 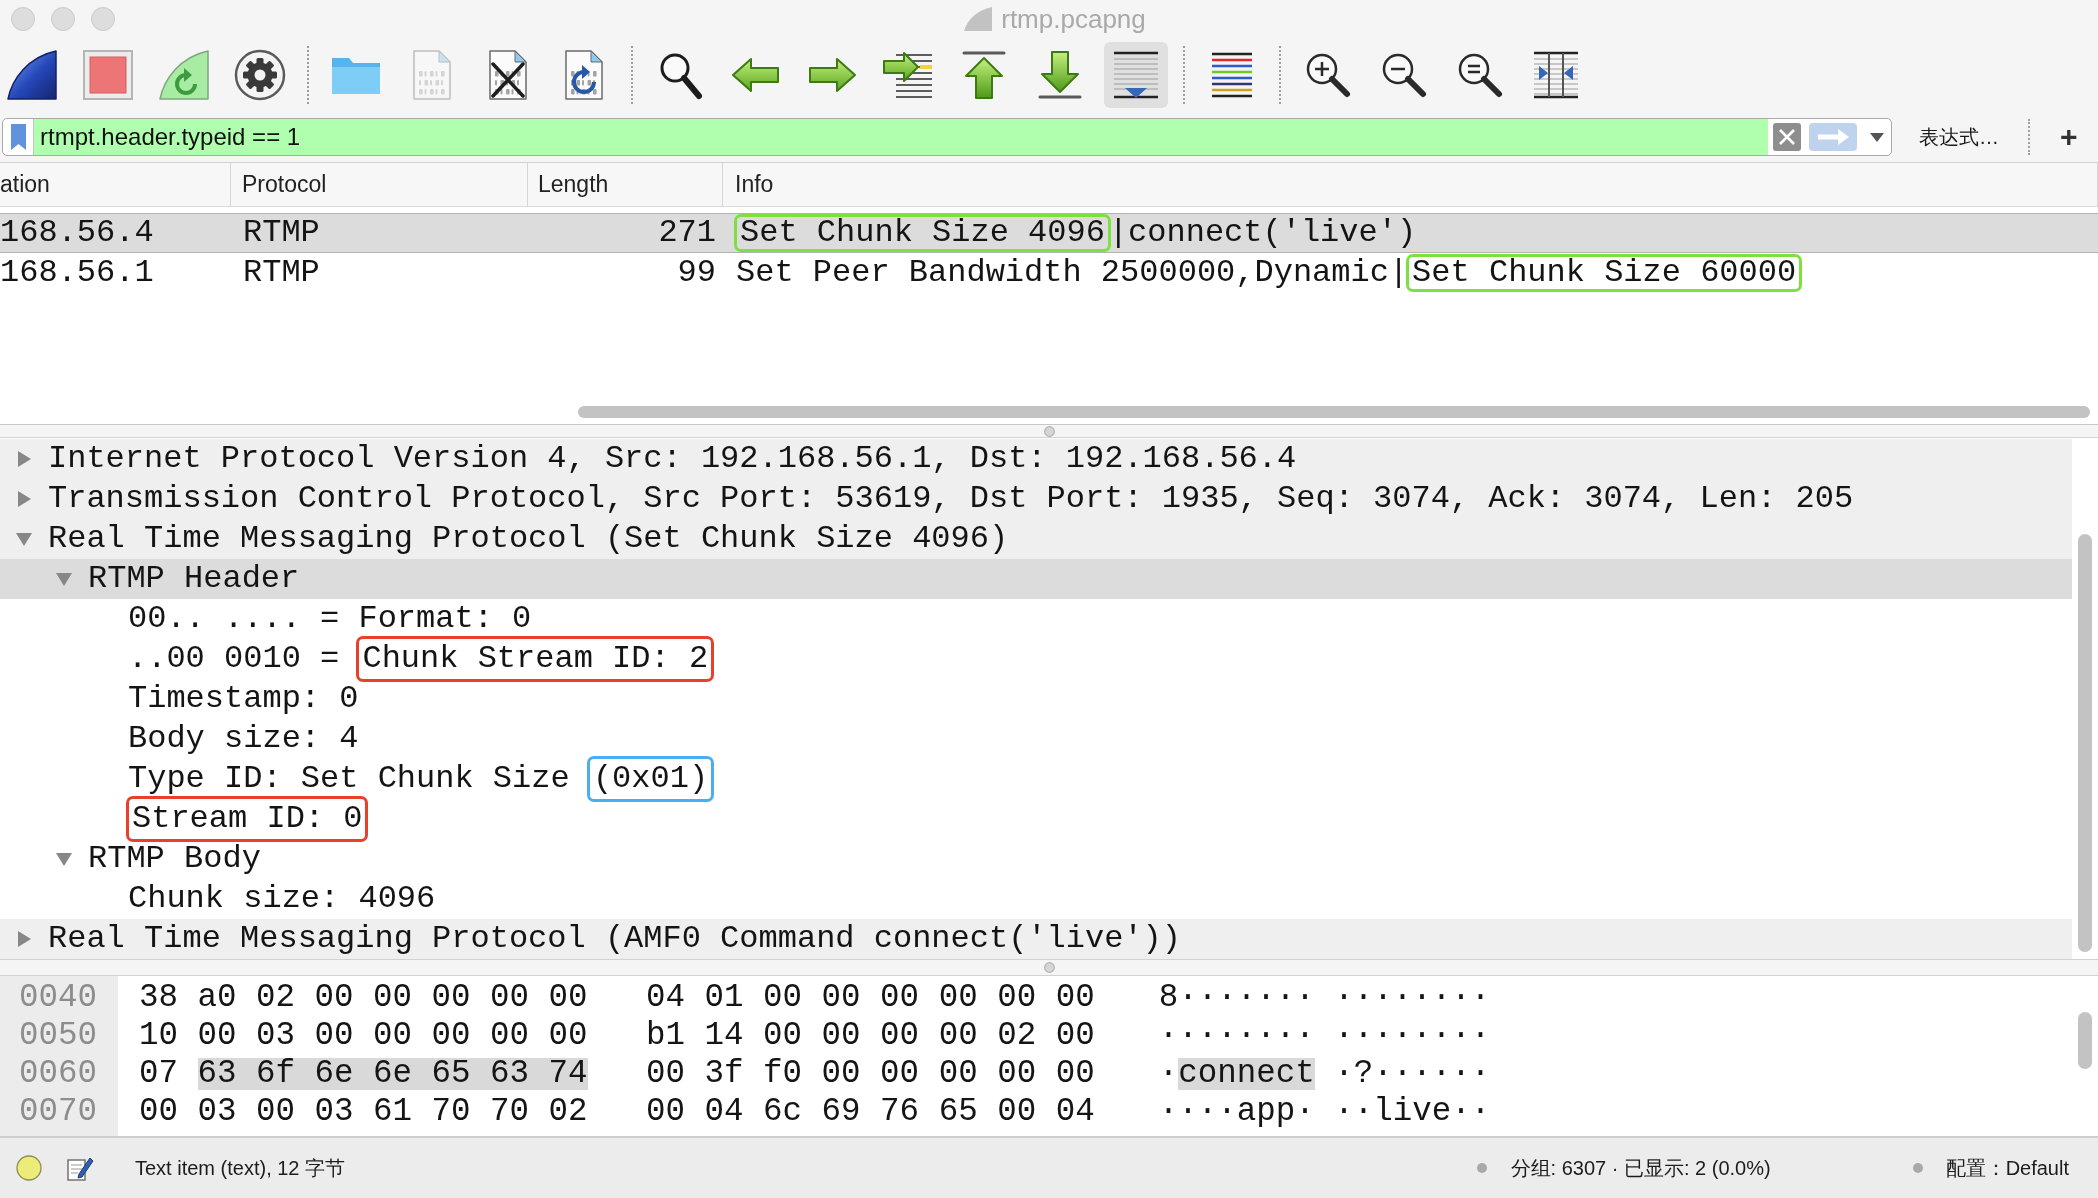 I want to click on info-text: Set Peer Bandwidth 2500000,Dynamic|Set Chunk Size 60000, so click(x=1267, y=272).